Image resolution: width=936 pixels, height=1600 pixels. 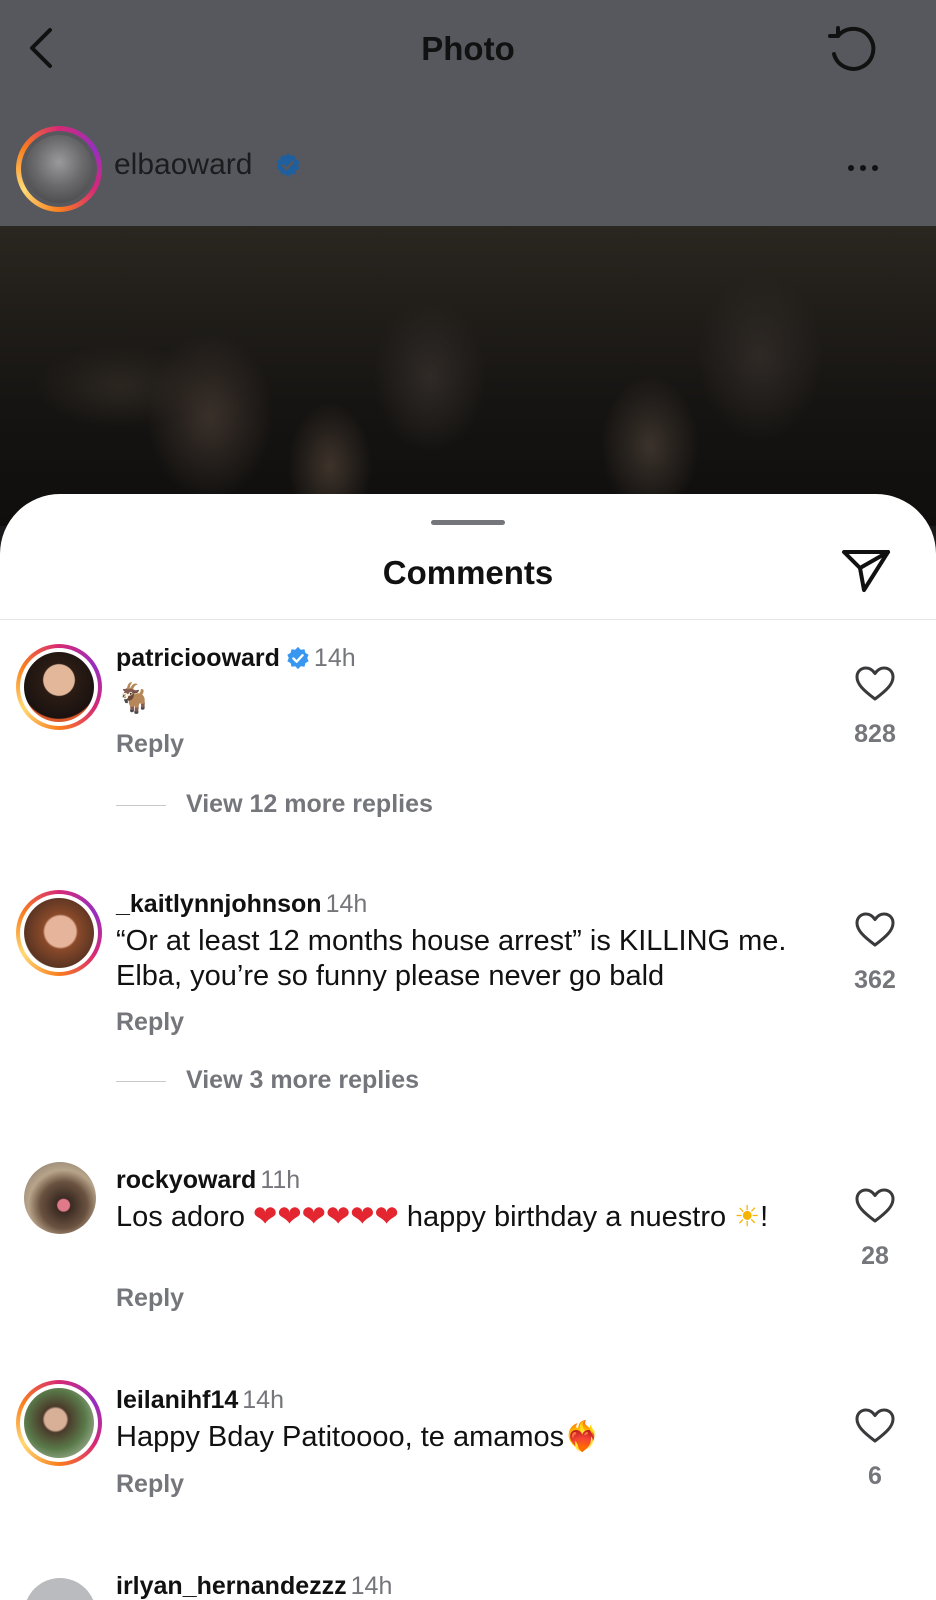 I want to click on like-count: 828, so click(x=875, y=734).